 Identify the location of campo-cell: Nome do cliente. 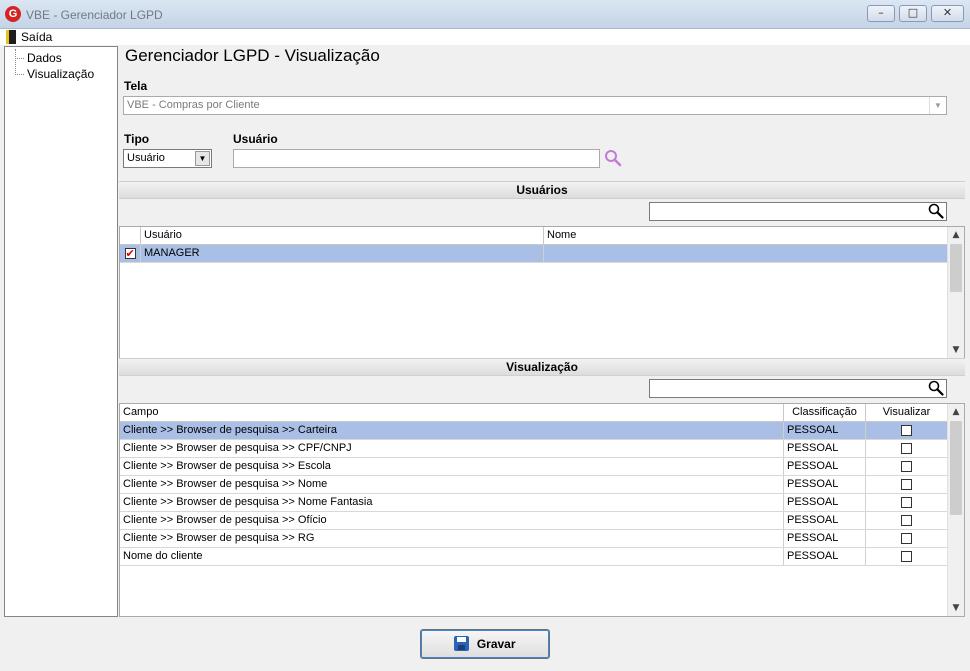
(452, 556).